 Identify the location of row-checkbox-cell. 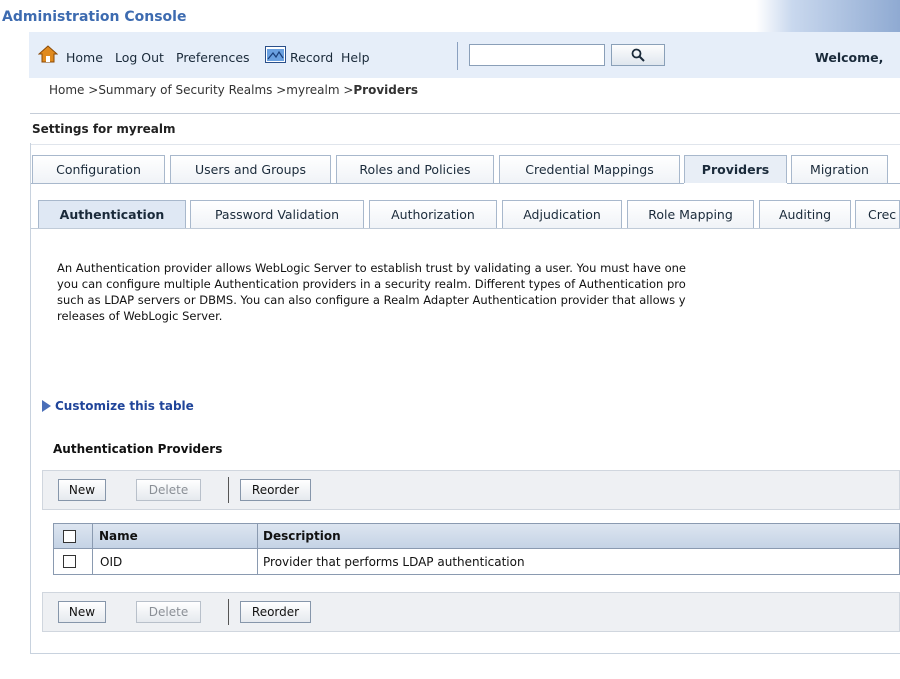
(69, 561).